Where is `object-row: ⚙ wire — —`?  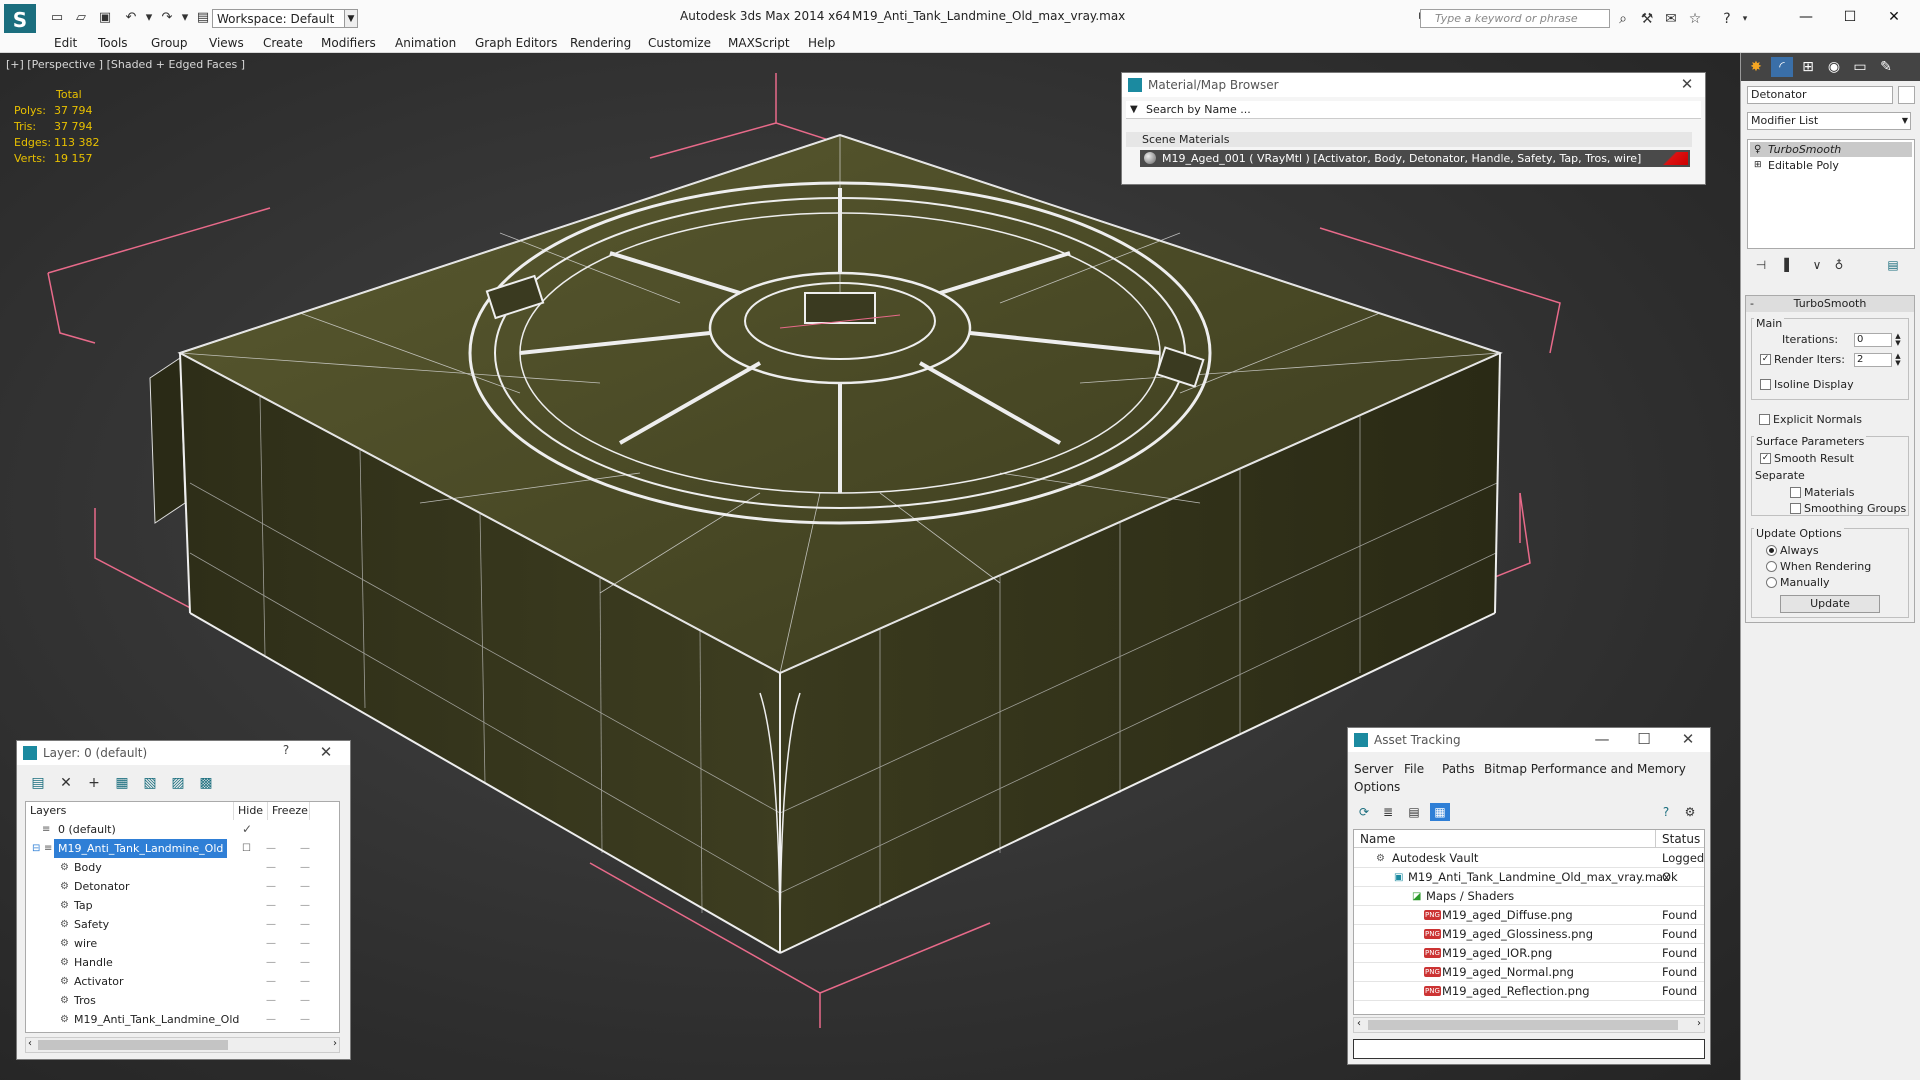
object-row: ⚙ wire — — is located at coordinates (182, 943).